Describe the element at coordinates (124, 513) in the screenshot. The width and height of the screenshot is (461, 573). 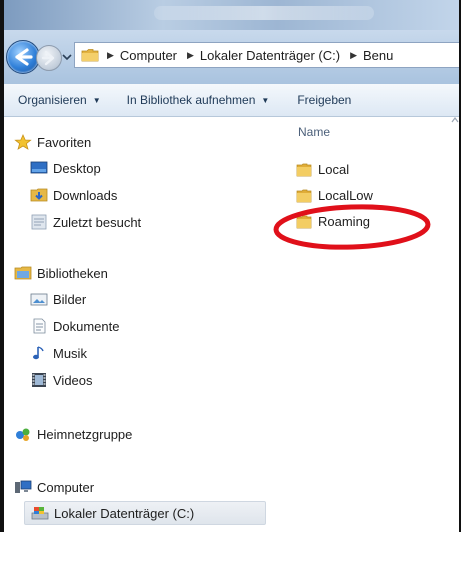
I see `sidebar-item-label: Lokaler Datenträger (C:)` at that location.